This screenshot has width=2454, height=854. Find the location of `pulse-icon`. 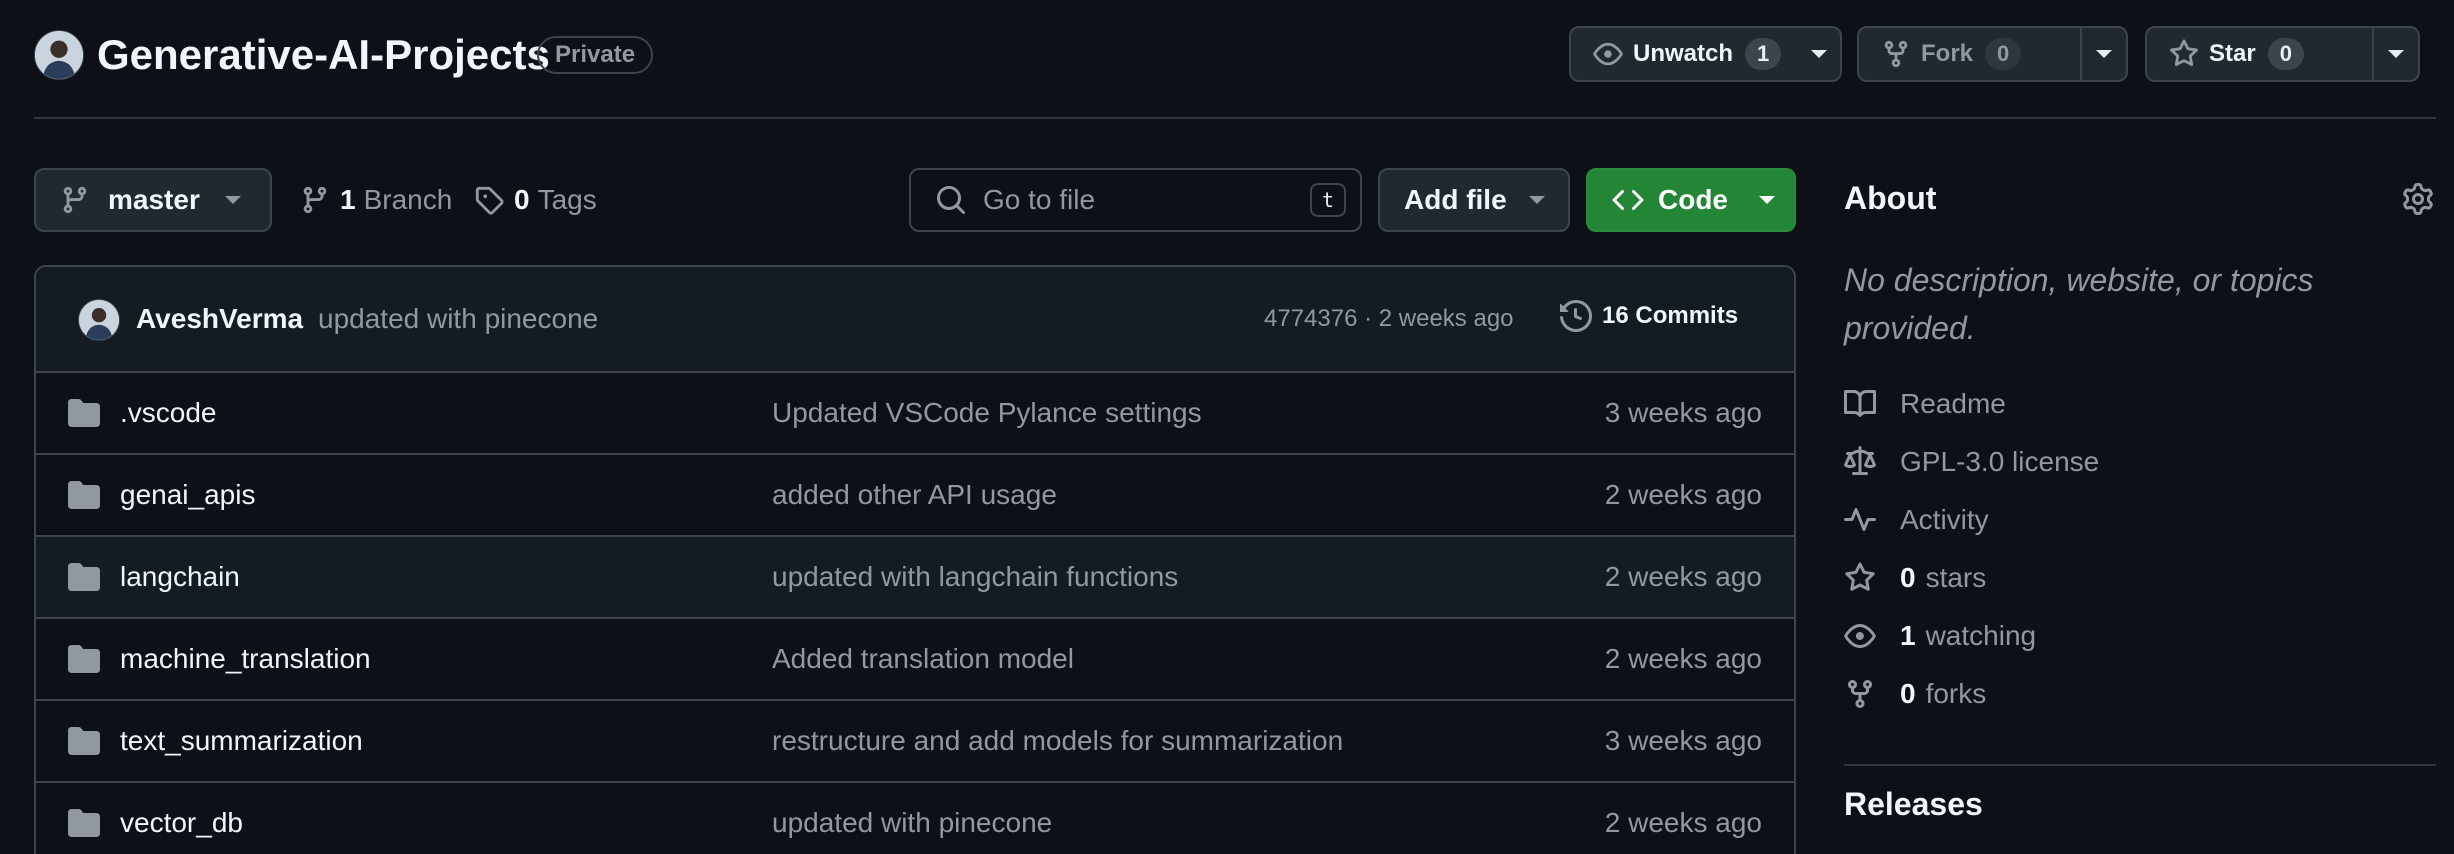

pulse-icon is located at coordinates (1860, 519).